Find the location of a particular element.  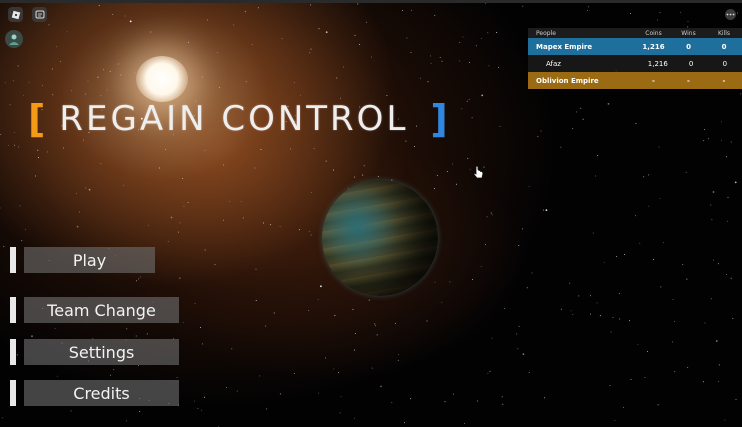

settings-button: Settings is located at coordinates (101, 352).